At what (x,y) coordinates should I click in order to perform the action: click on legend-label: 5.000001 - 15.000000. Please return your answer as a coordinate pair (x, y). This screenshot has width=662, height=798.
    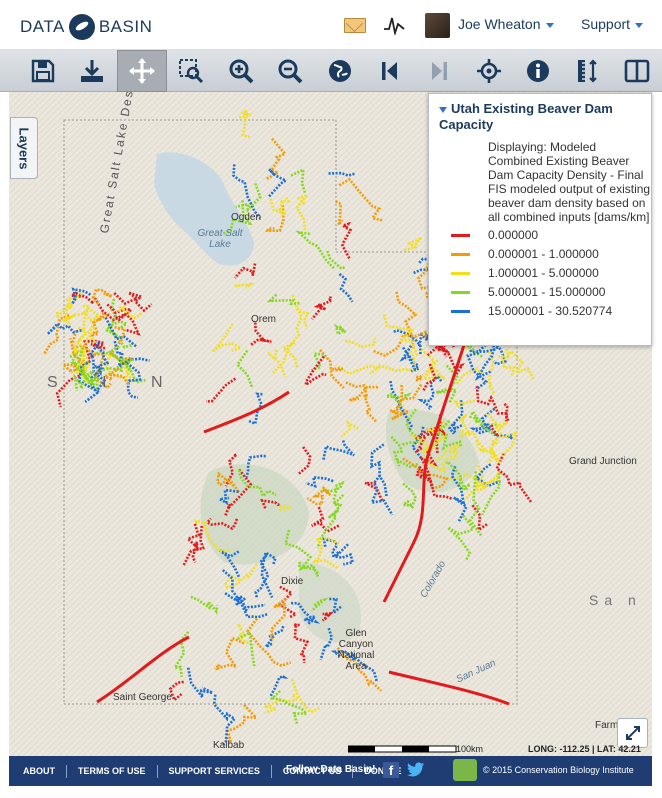
    Looking at the image, I should click on (547, 292).